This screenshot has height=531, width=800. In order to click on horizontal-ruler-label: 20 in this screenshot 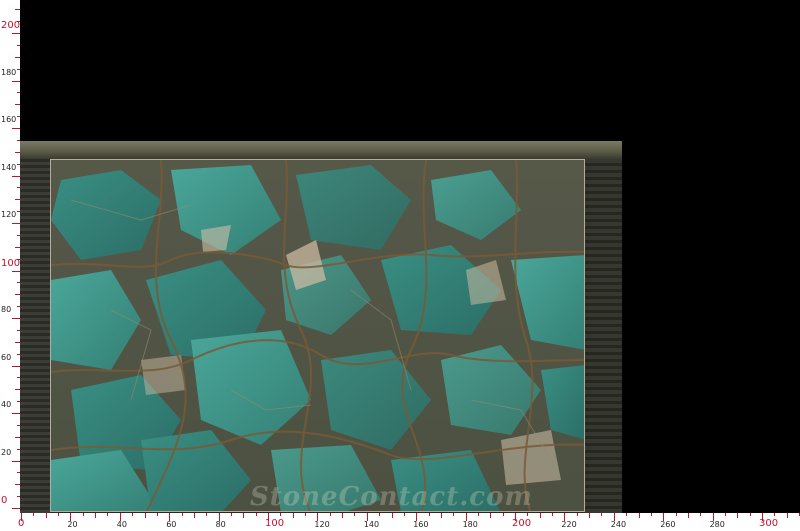, I will do `click(72, 524)`.